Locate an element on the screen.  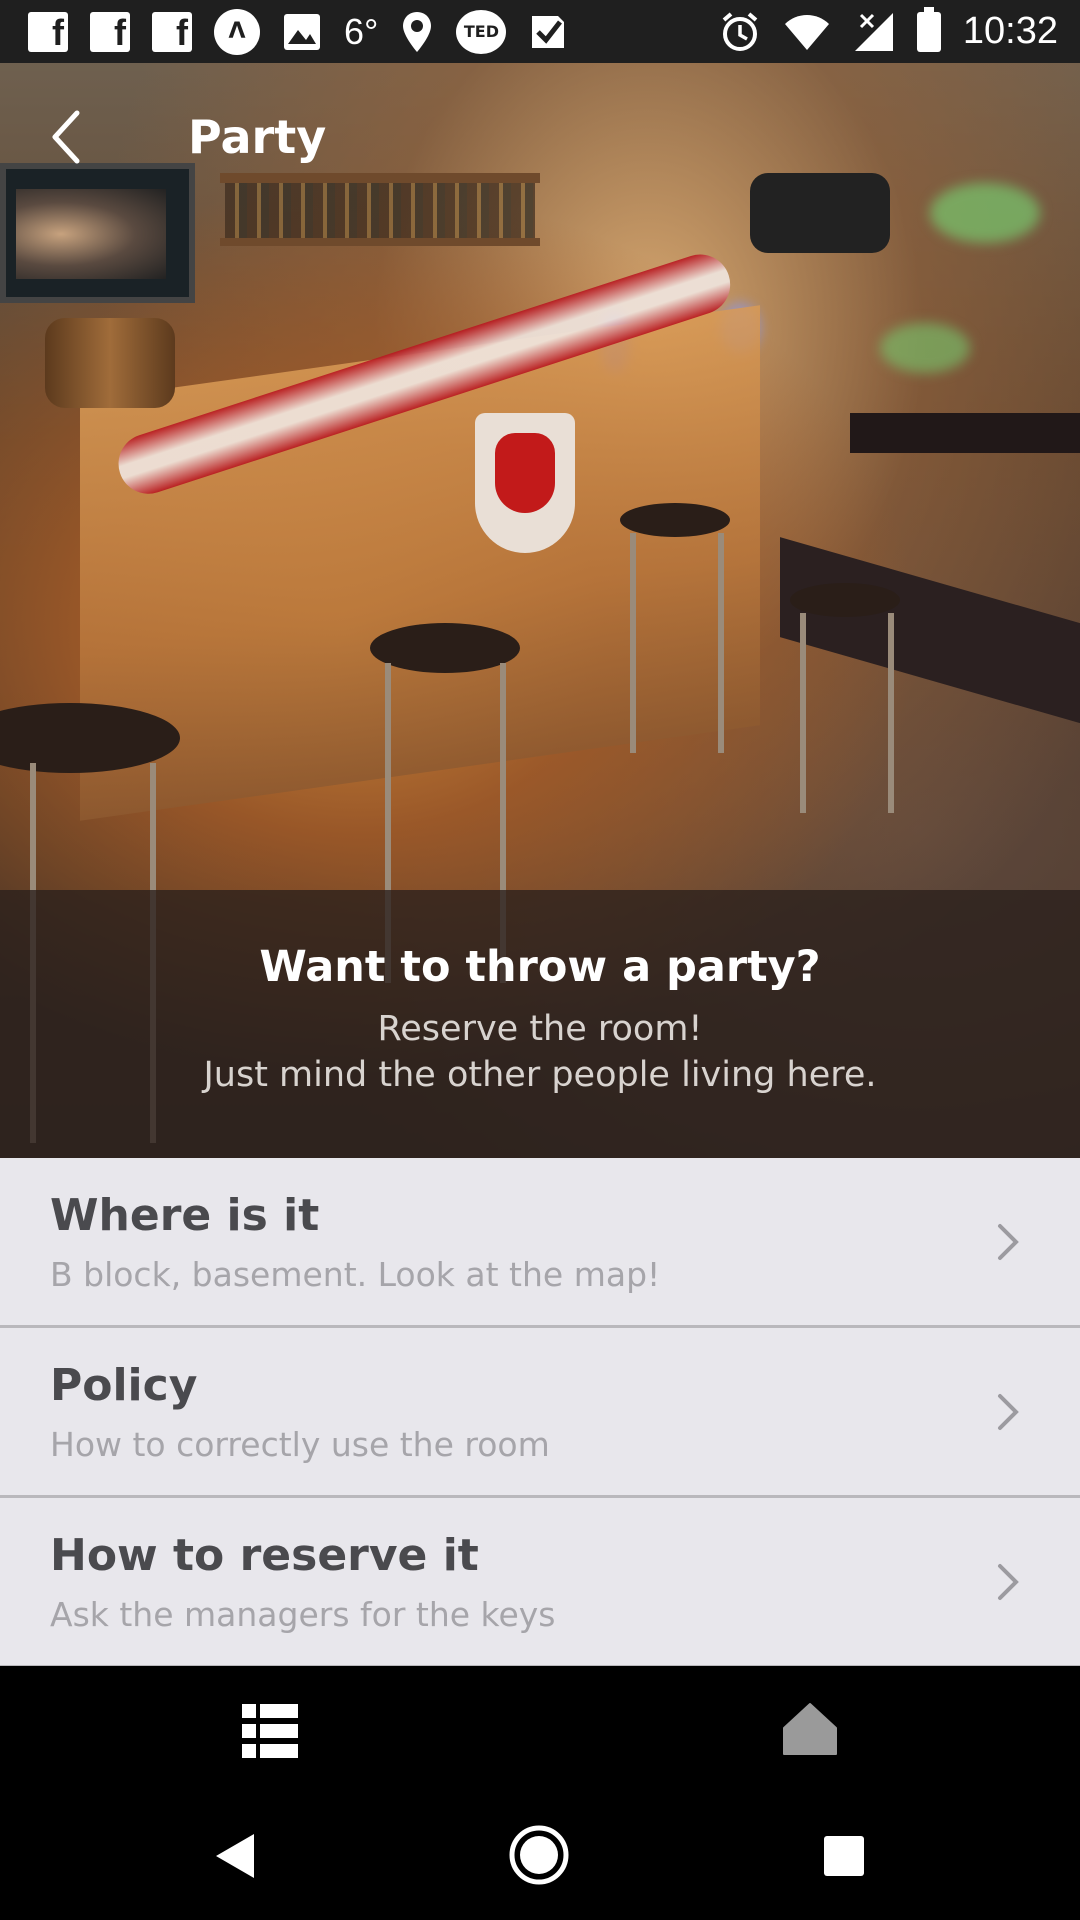
system-home-icon is located at coordinates (539, 1855).